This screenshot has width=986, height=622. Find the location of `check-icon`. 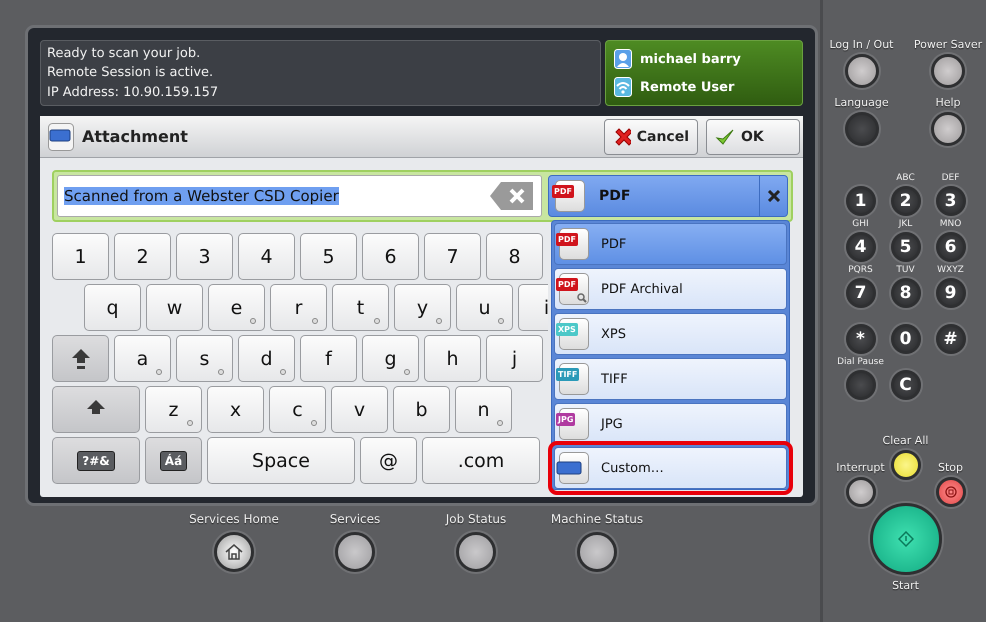

check-icon is located at coordinates (725, 137).